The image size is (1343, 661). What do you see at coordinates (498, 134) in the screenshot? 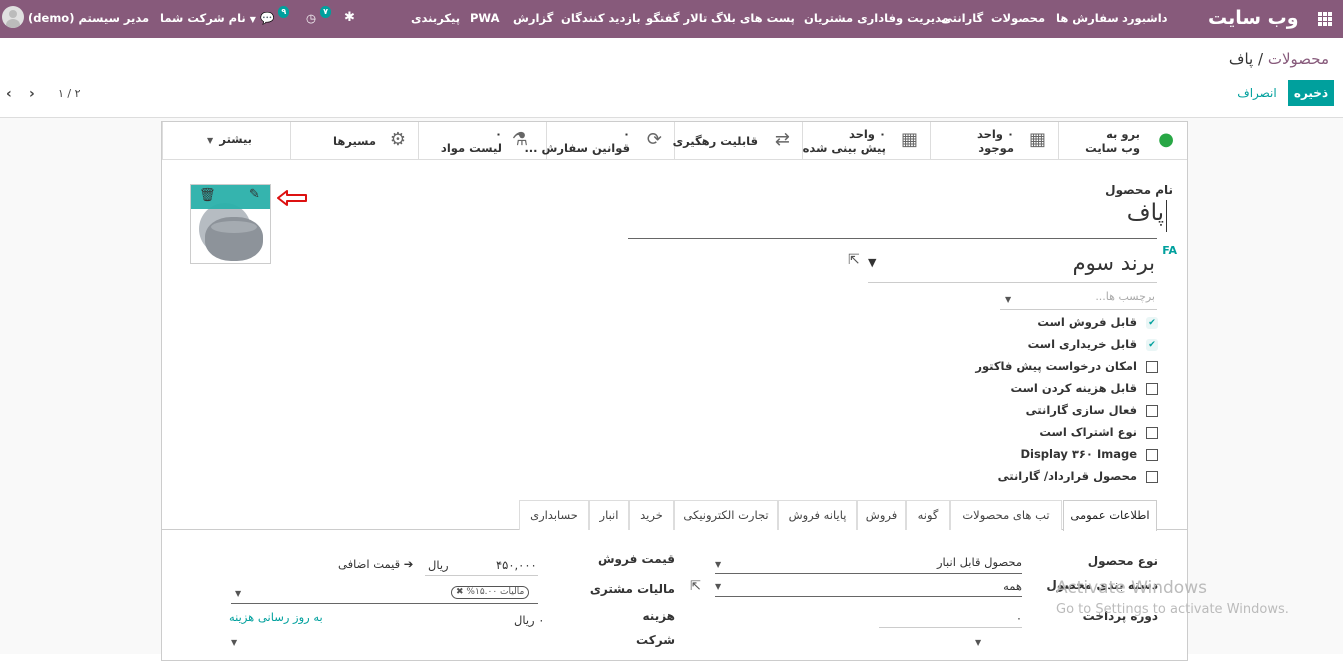
I see `bom-count: ۰` at bounding box center [498, 134].